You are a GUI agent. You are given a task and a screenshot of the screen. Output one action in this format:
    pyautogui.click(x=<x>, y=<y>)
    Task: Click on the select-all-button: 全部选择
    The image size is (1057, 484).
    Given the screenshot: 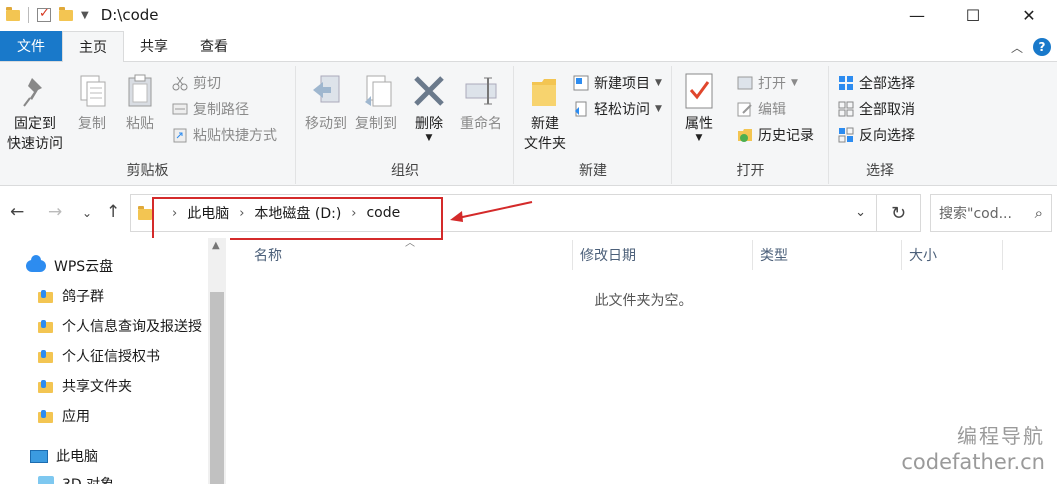 What is the action you would take?
    pyautogui.click(x=876, y=83)
    